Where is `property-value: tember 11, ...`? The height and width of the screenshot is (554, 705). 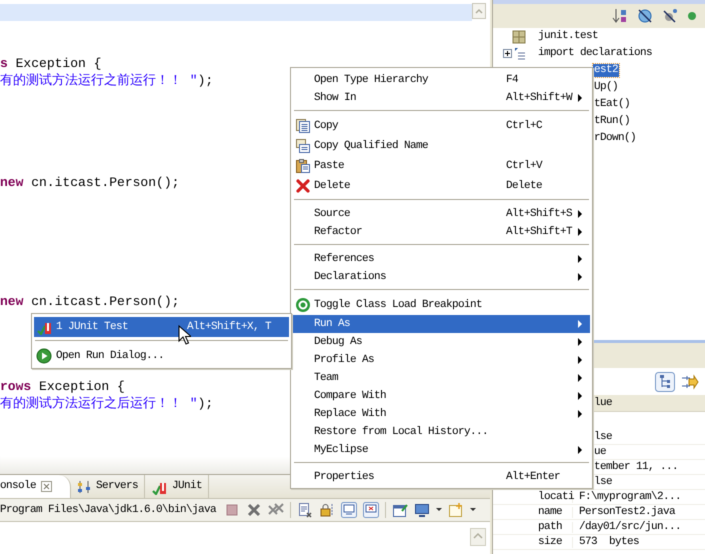
property-value: tember 11, ... is located at coordinates (636, 467).